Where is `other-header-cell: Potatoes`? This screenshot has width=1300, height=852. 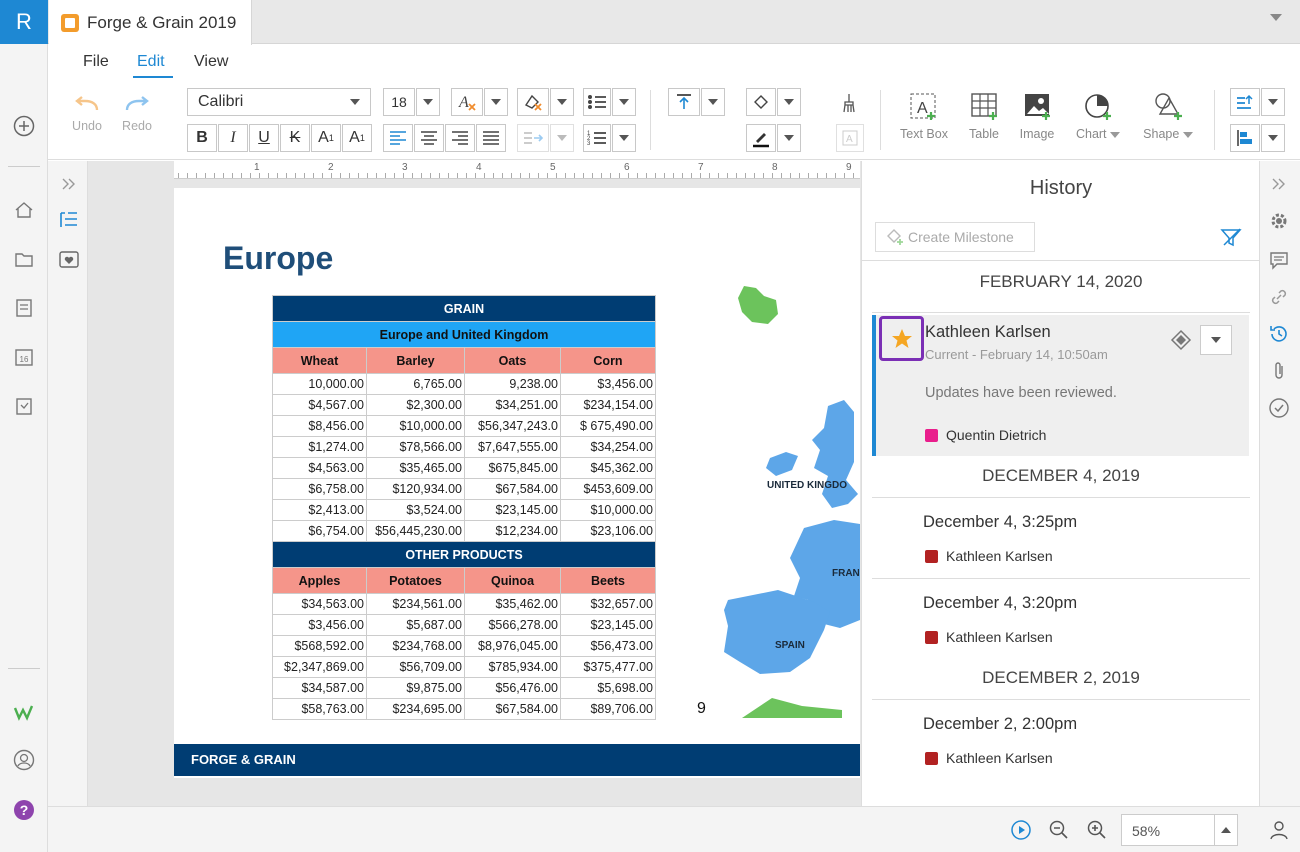 other-header-cell: Potatoes is located at coordinates (415, 580).